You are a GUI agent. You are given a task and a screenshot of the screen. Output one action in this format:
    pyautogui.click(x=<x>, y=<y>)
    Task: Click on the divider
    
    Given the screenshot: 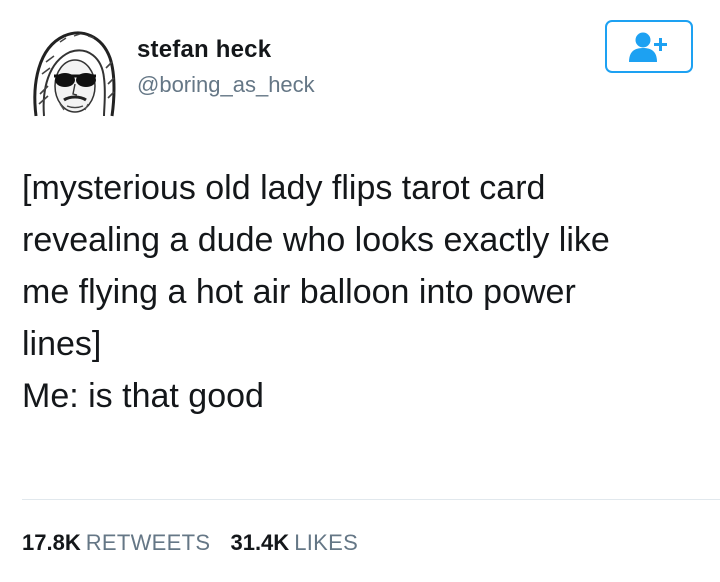 What is the action you would take?
    pyautogui.click(x=371, y=499)
    